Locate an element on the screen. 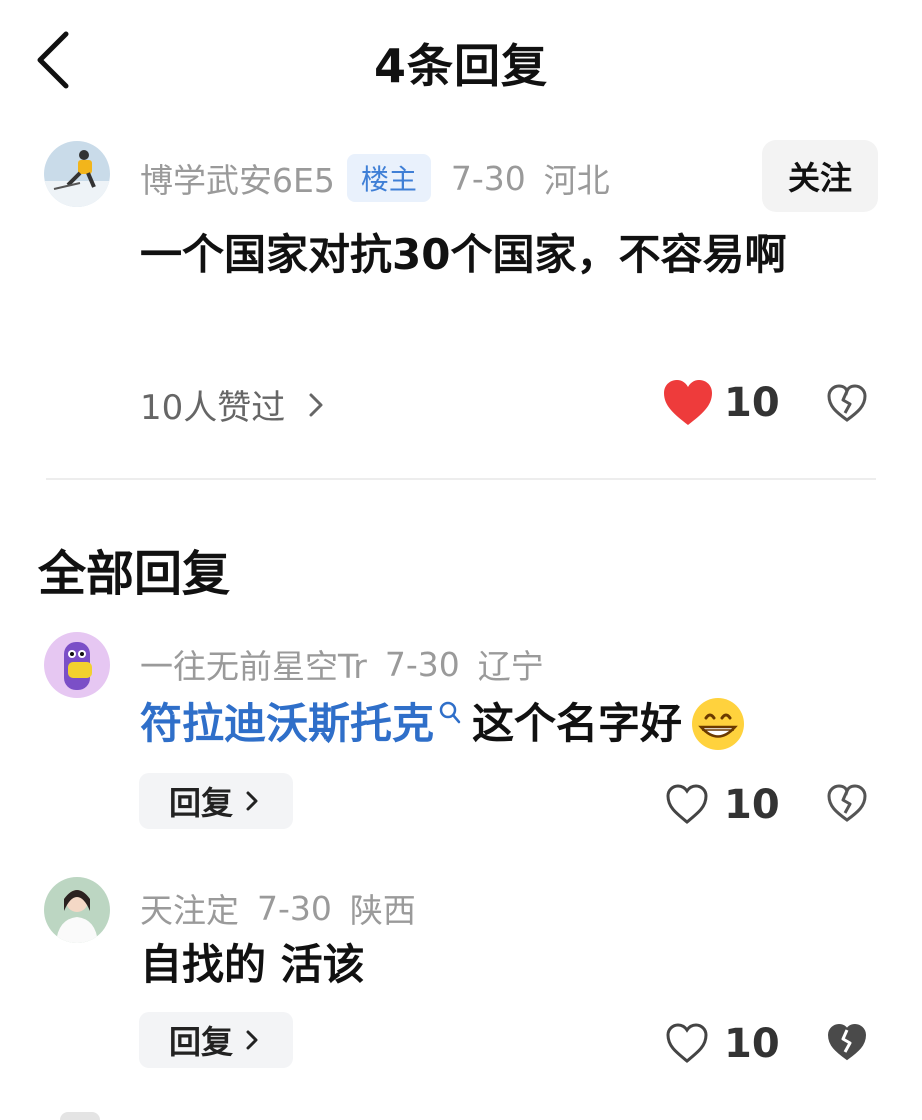 The width and height of the screenshot is (922, 1120). reply-meta-row: 天注定 7-30 陕西 is located at coordinates (278, 908).